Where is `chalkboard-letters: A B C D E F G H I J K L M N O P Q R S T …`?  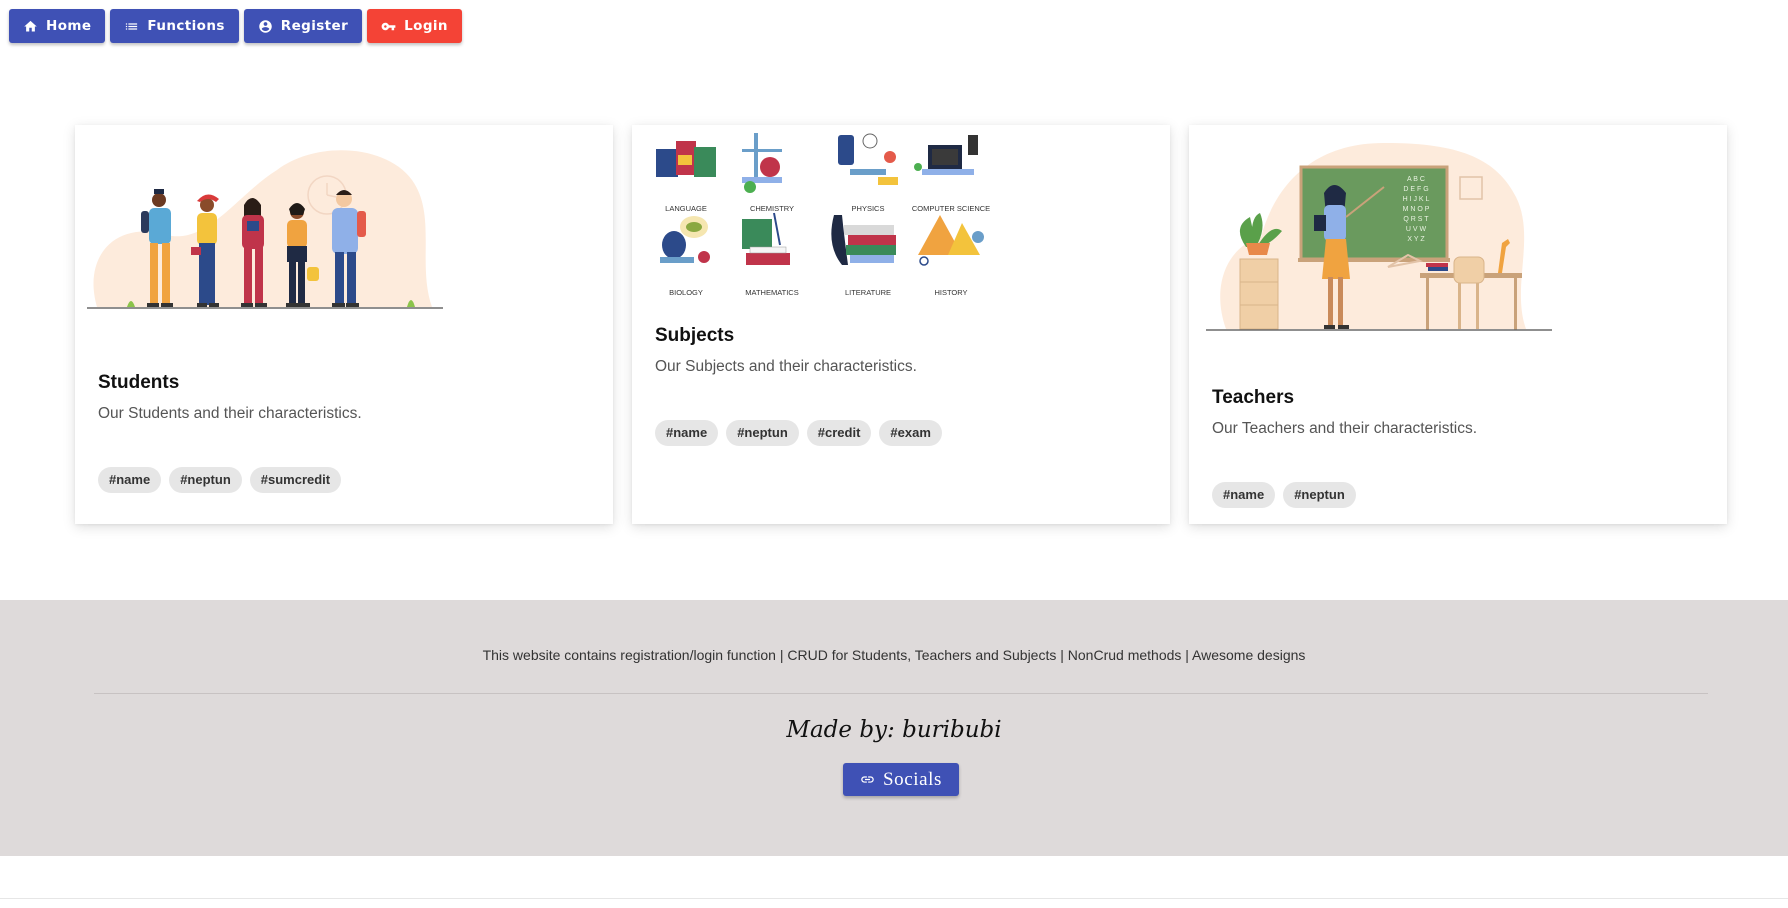
chalkboard-letters: A B C D E F G H I J K L M N O P Q R S T … is located at coordinates (1416, 209).